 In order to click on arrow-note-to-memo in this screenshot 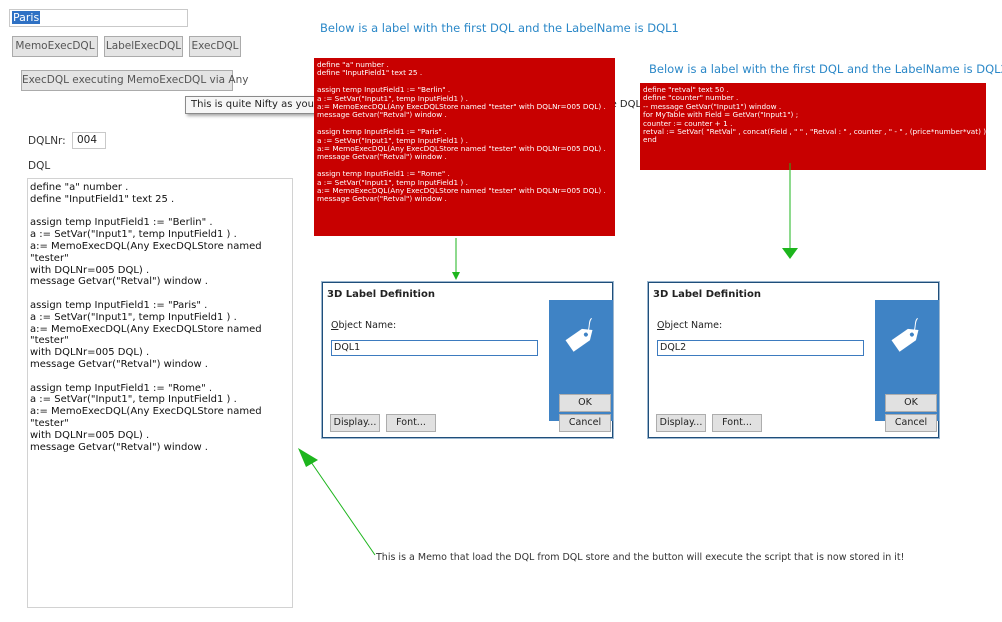, I will do `click(337, 502)`.